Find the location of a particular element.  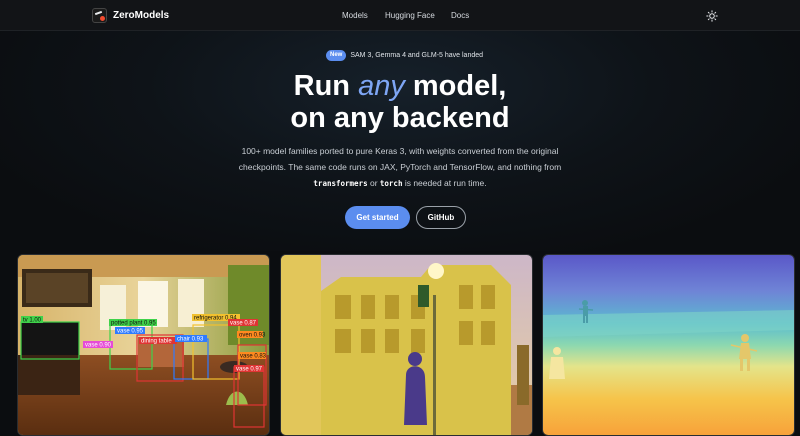

detection-label-vase-5: vase 0.83 is located at coordinates (253, 357).